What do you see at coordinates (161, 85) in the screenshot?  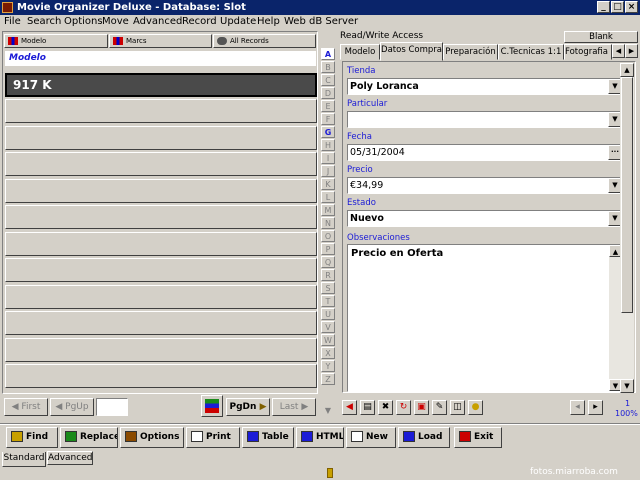 I see `list-item-selected: 917 K` at bounding box center [161, 85].